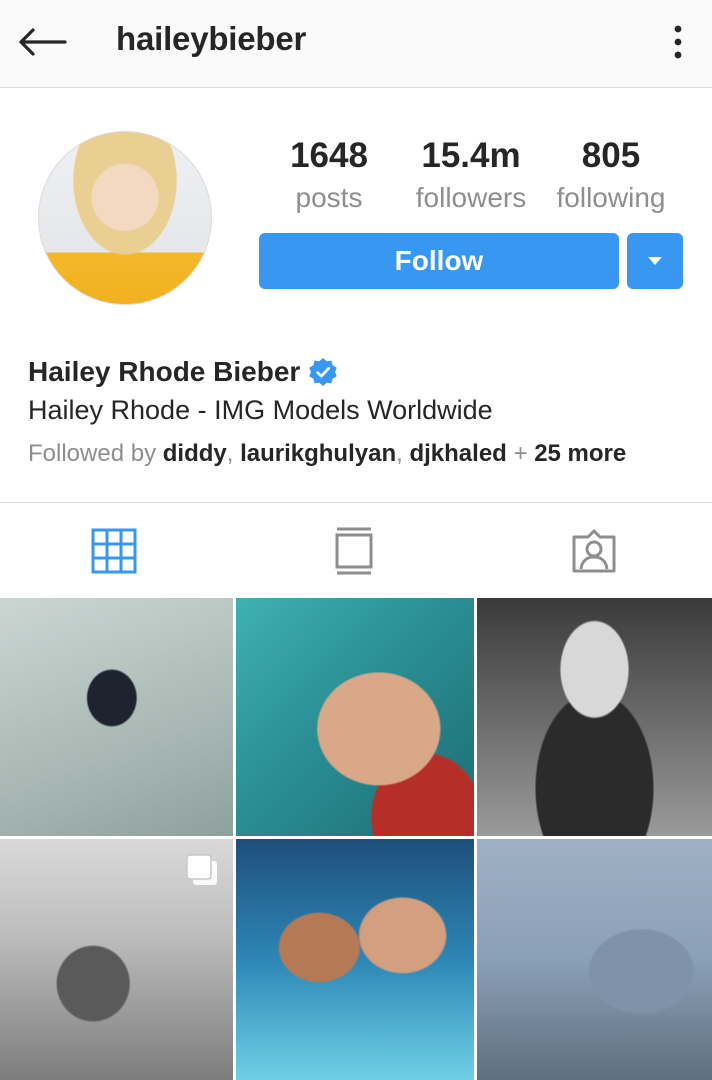 The image size is (712, 1080). I want to click on feed-icon, so click(354, 551).